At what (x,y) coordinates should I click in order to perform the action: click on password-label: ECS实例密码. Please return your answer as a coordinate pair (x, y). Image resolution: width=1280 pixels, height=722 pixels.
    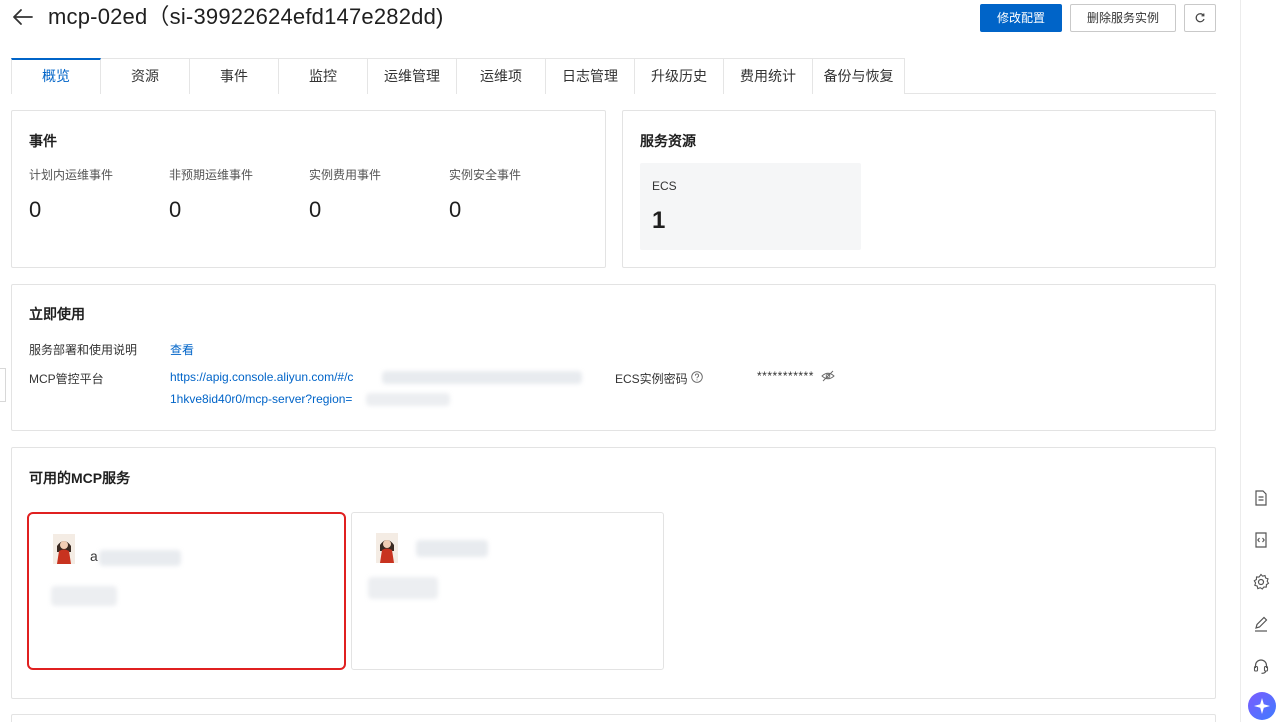
    Looking at the image, I should click on (651, 379).